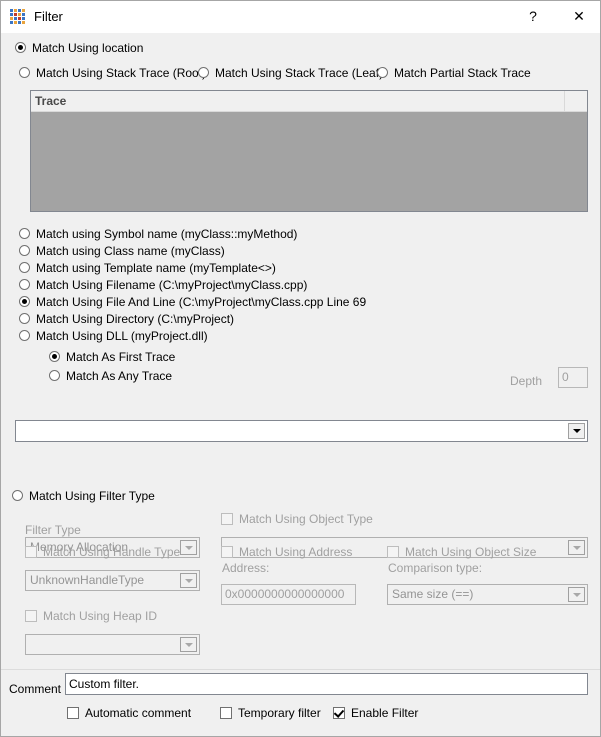  Describe the element at coordinates (246, 568) in the screenshot. I see `address-label: Address:` at that location.